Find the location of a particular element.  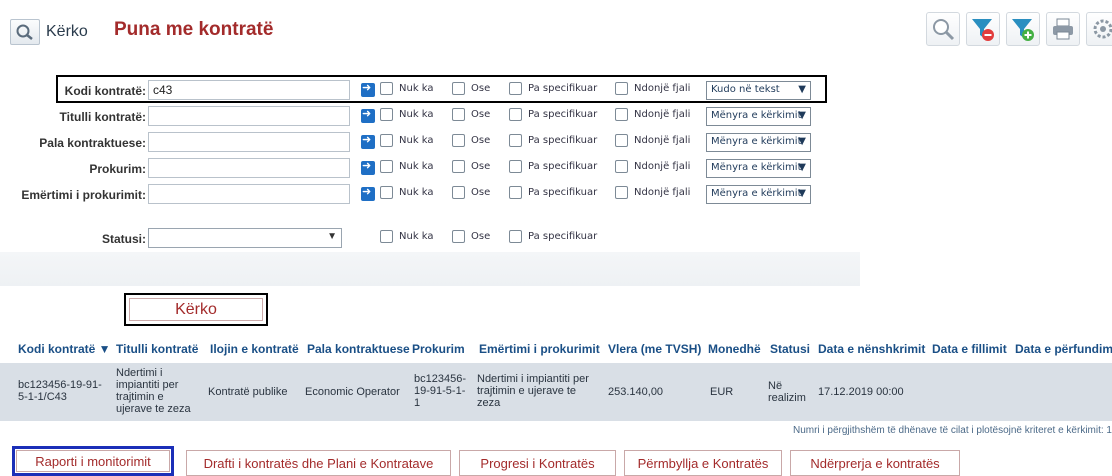

col-monedhe: Monedhë is located at coordinates (734, 349).